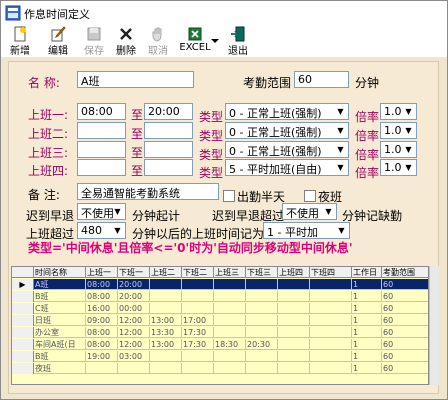  Describe the element at coordinates (60, 320) in the screenshot. I see `table-cell: 日班` at that location.